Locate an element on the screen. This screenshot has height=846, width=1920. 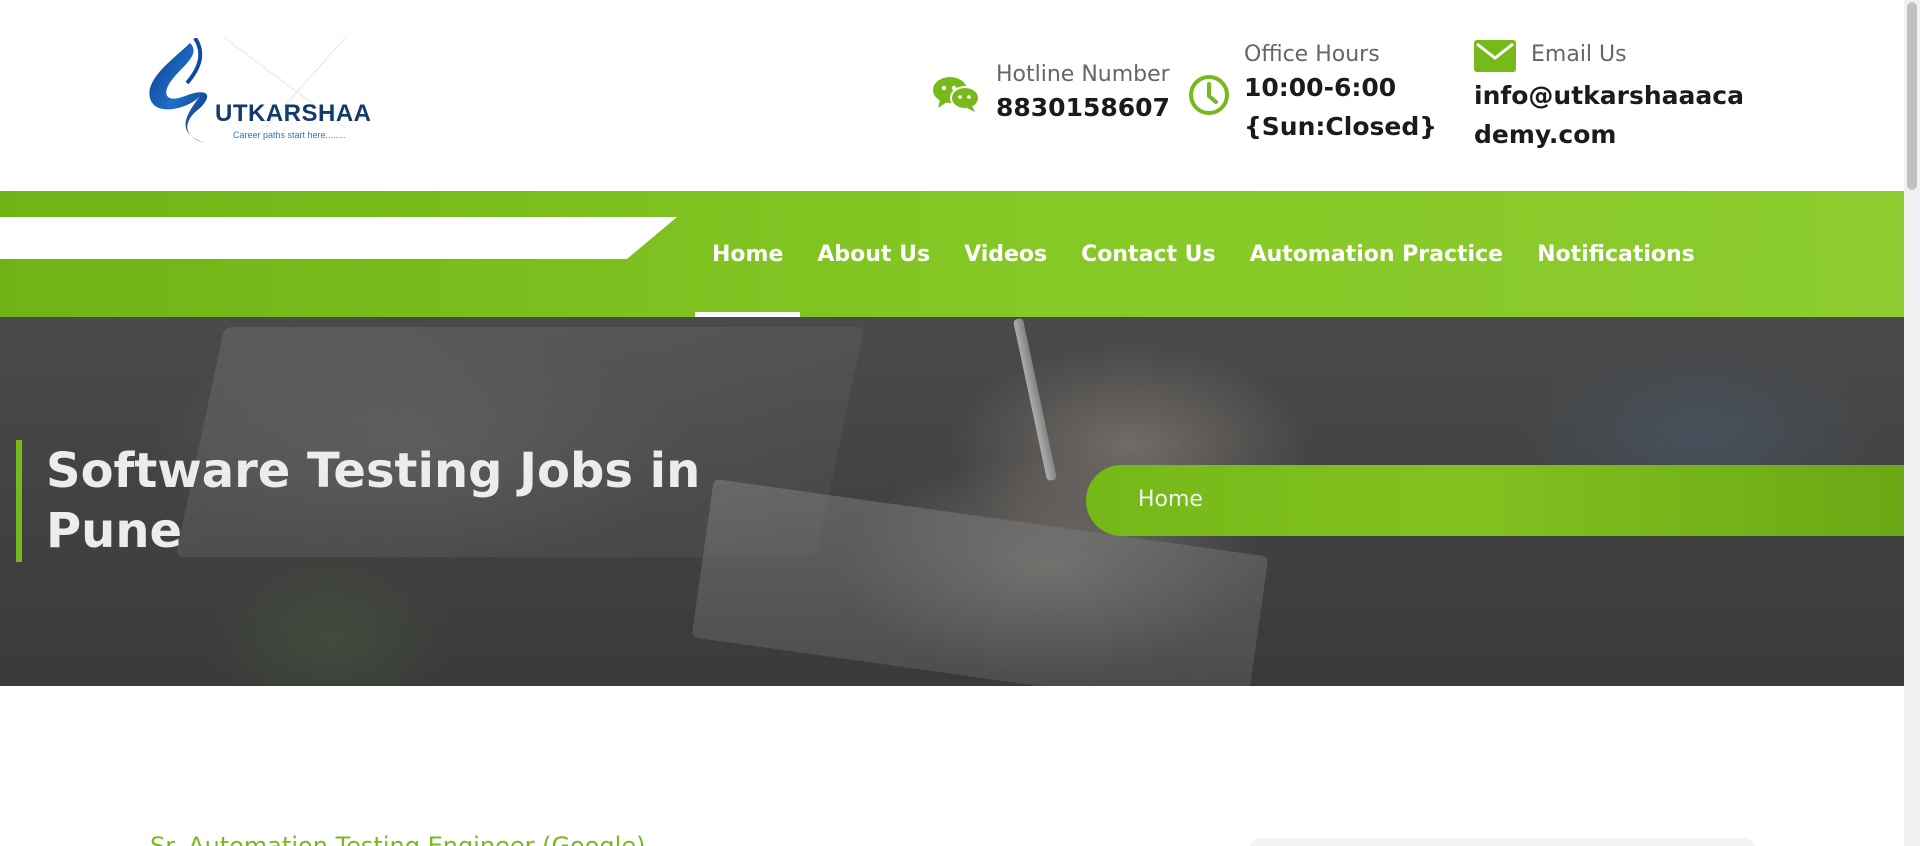
nav-decor-stripe is located at coordinates (338, 238).